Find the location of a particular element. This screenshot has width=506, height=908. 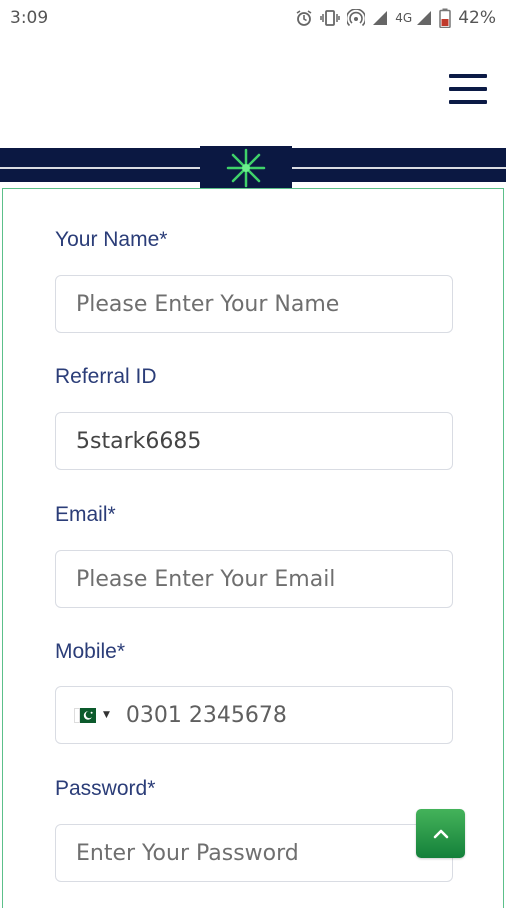

mobile-field: ▼ is located at coordinates (254, 715).